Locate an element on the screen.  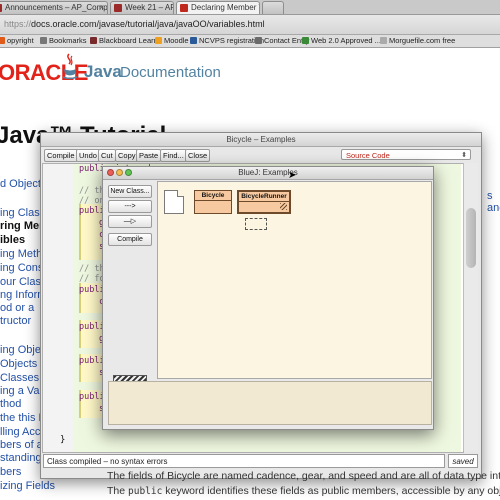
inheritance-arrow-button: —▷ is located at coordinates (130, 221).